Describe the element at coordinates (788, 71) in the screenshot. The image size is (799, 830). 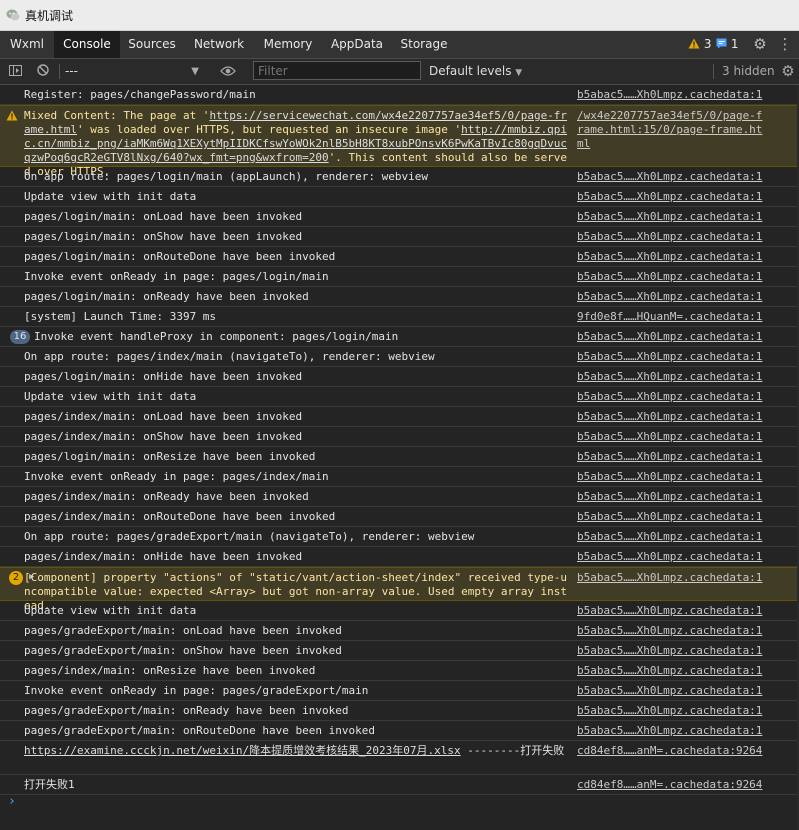
I see `console-settings-gear-icon: ⚙` at that location.